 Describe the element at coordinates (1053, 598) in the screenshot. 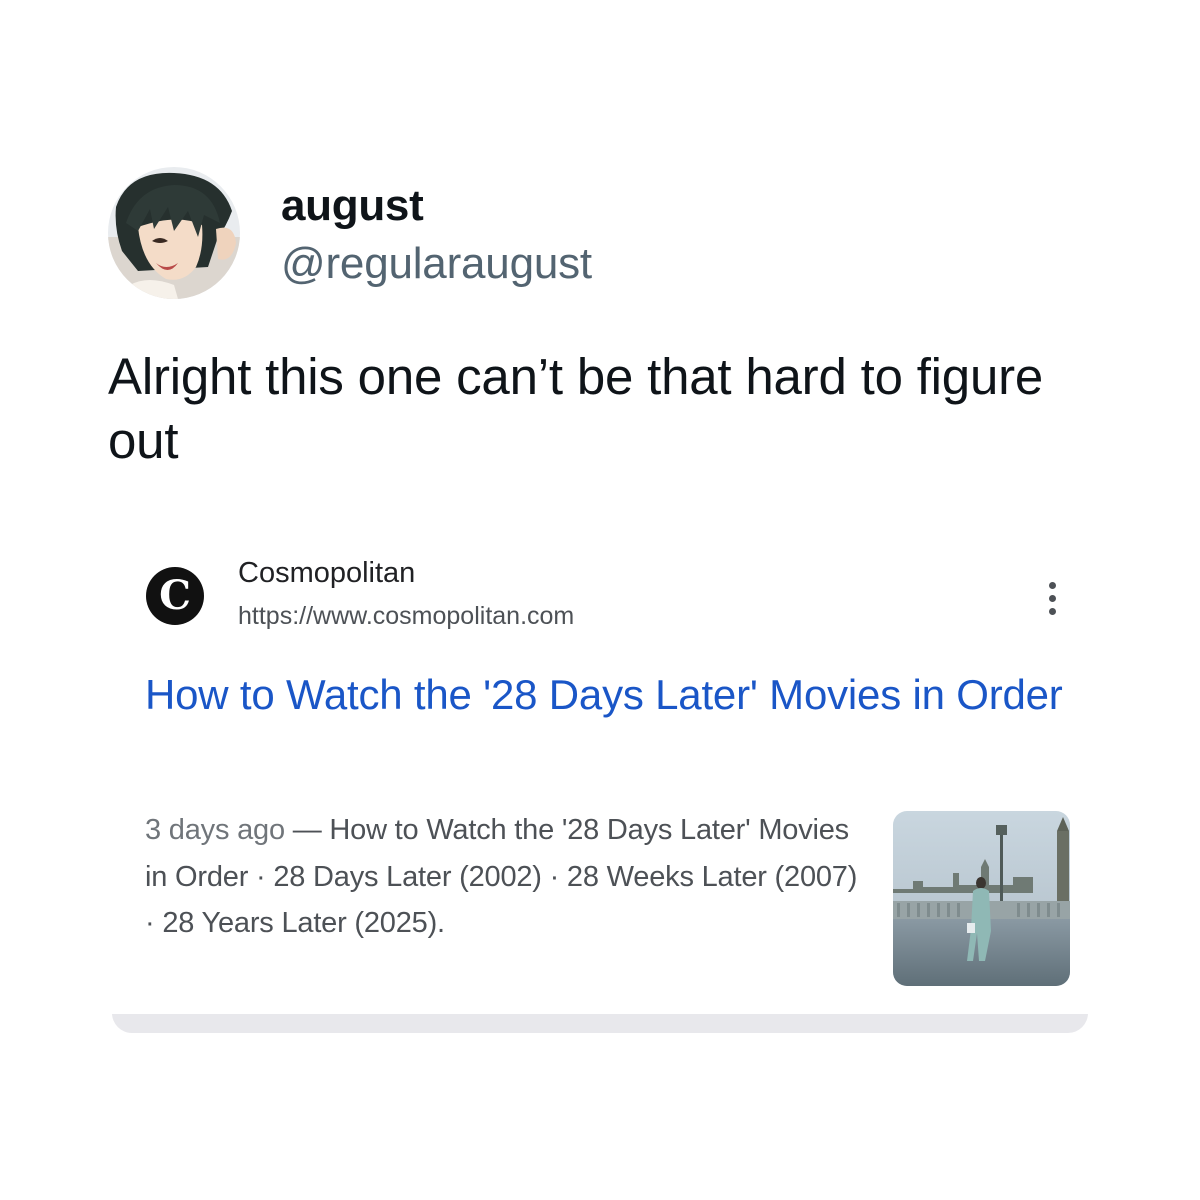

I see `more-options-icon` at that location.